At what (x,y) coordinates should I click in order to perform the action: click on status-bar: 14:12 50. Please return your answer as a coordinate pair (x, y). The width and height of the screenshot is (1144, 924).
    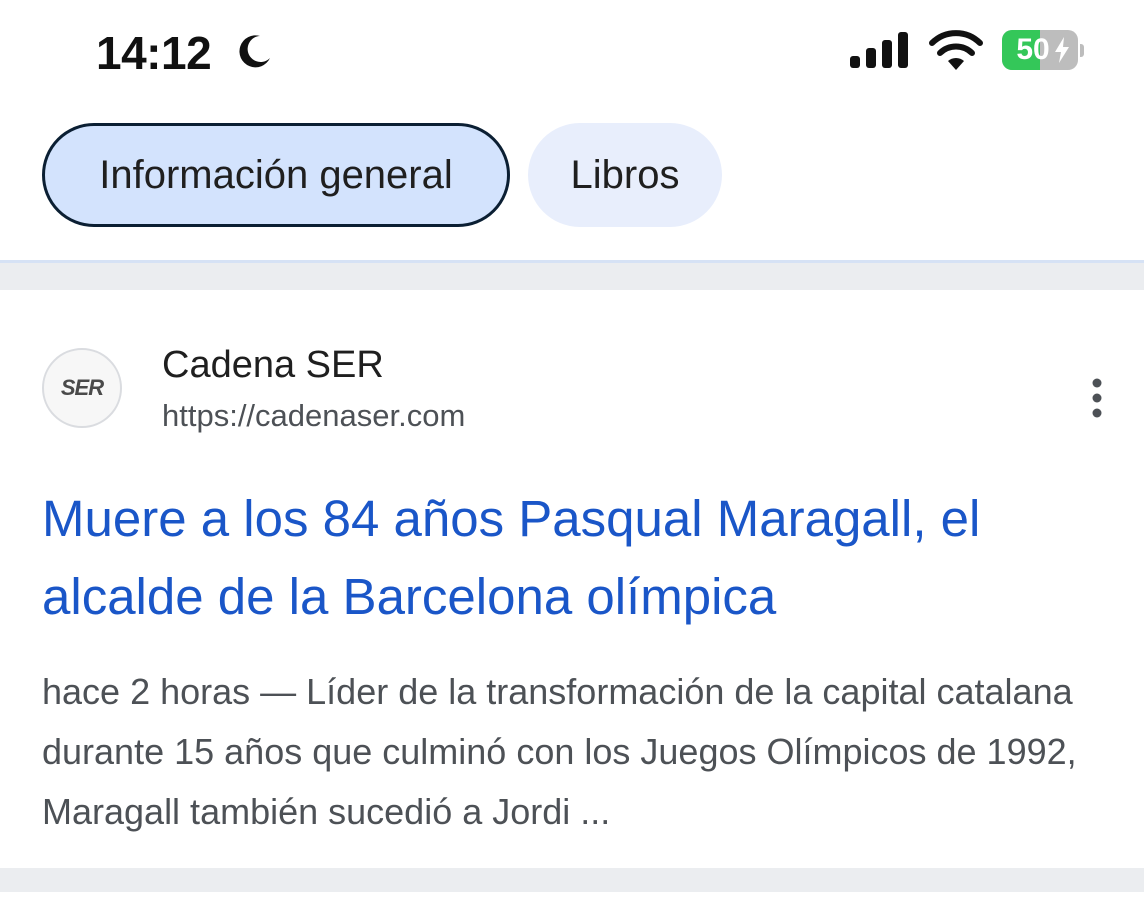
    Looking at the image, I should click on (572, 52).